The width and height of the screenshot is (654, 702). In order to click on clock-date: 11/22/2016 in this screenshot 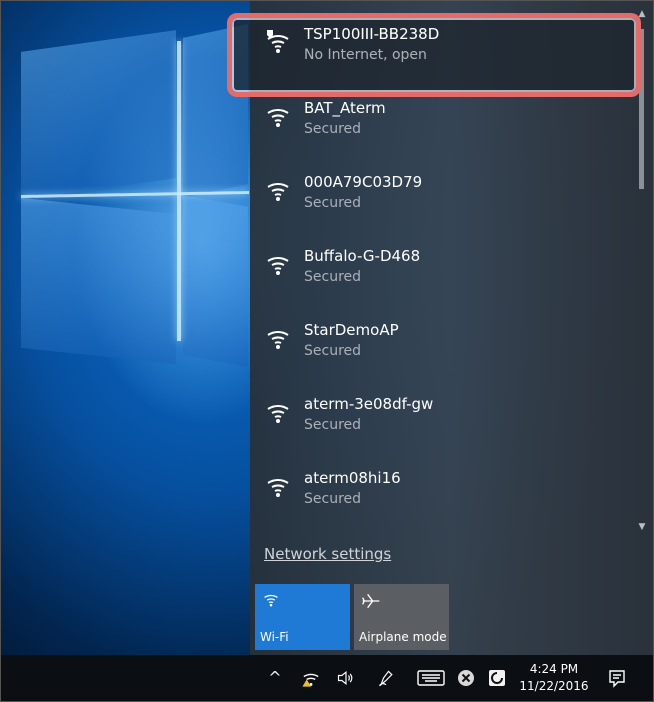, I will do `click(554, 686)`.